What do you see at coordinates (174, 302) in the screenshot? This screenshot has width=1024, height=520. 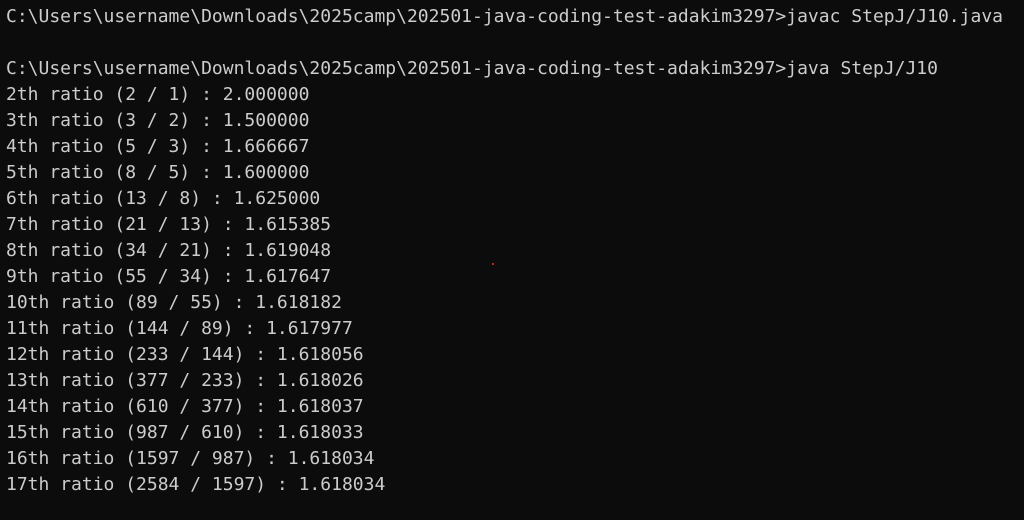 I see `output-line: 10th ratio (89 / 55) : 1.618182` at bounding box center [174, 302].